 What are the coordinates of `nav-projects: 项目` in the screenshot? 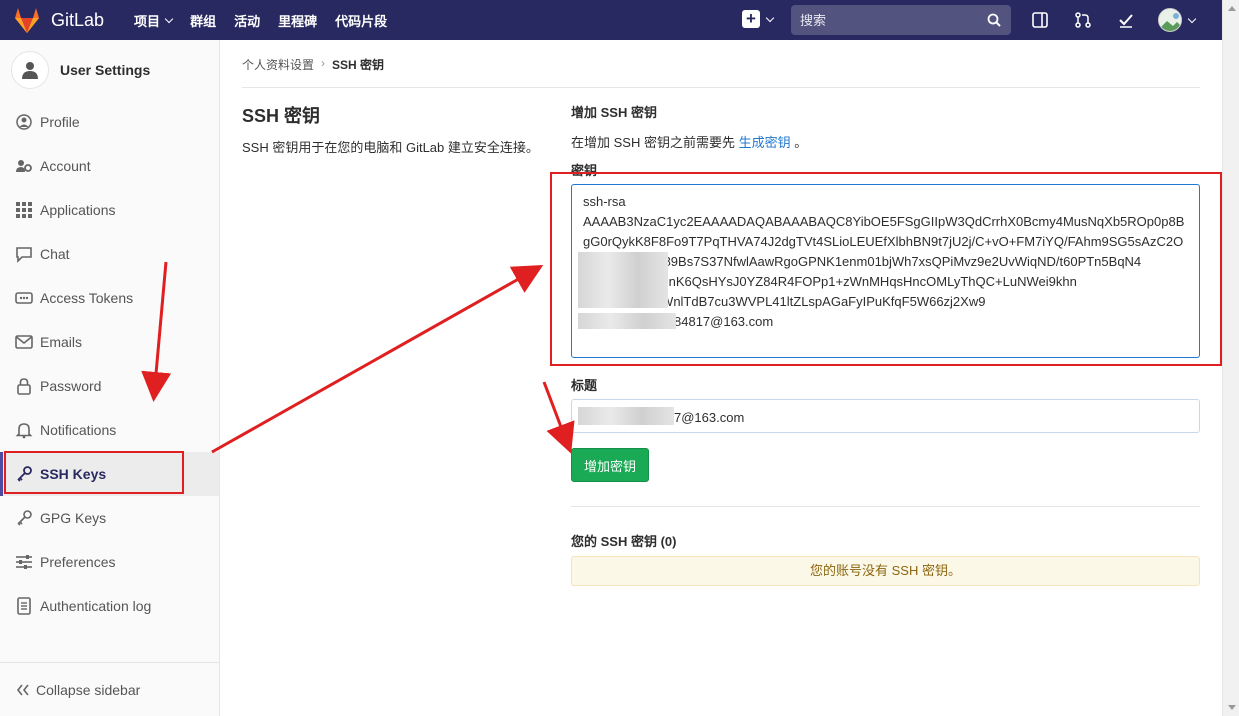 It's located at (154, 20).